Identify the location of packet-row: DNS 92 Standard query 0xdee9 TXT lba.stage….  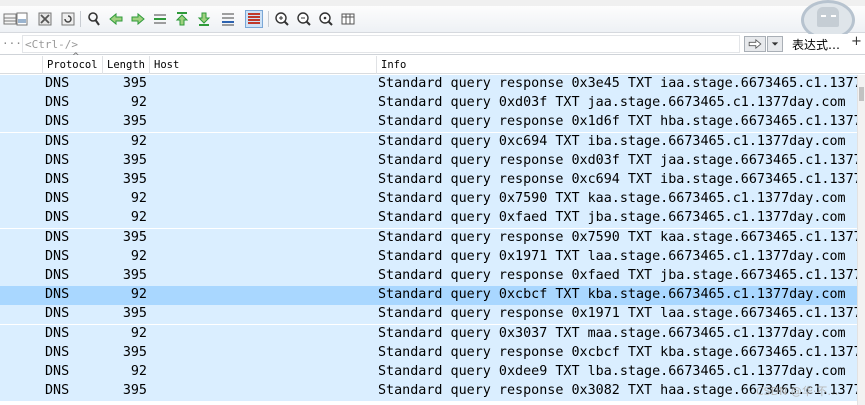
(428, 372).